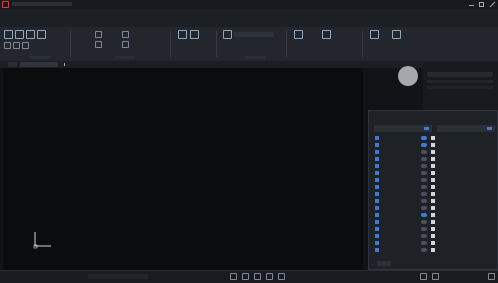 Image resolution: width=498 pixels, height=283 pixels. What do you see at coordinates (396, 34) in the screenshot?
I see `utilities-icon` at bounding box center [396, 34].